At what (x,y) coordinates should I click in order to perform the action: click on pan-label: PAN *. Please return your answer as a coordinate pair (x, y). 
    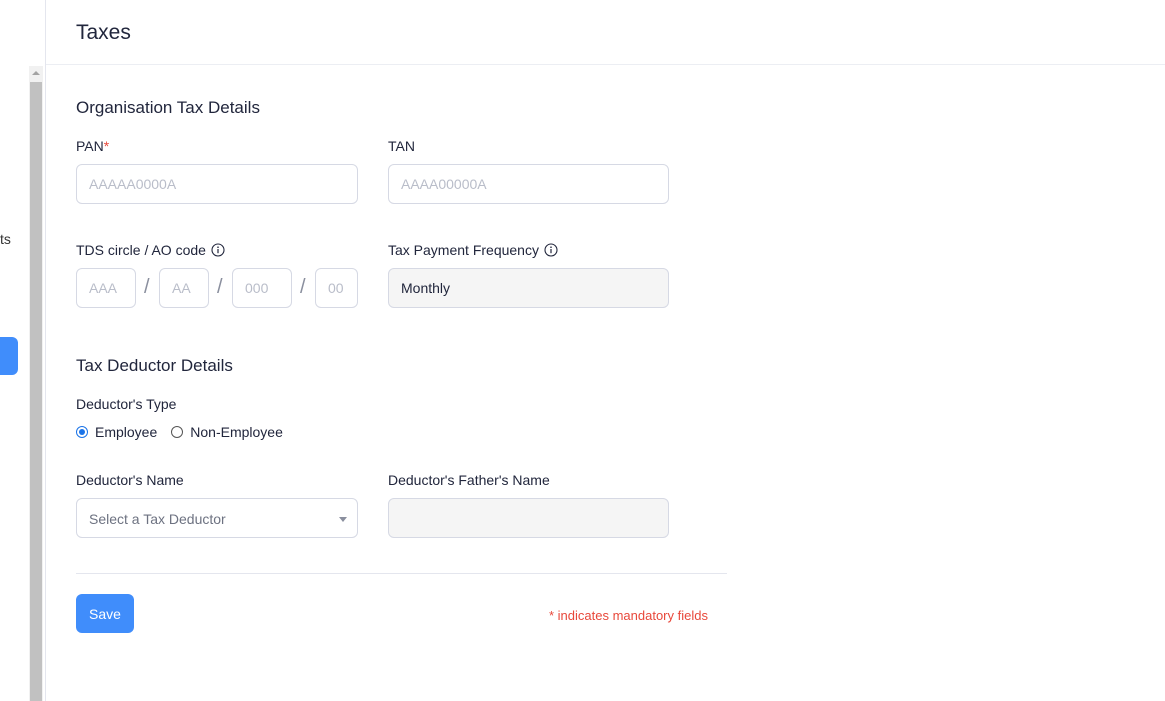
    Looking at the image, I should click on (92, 146).